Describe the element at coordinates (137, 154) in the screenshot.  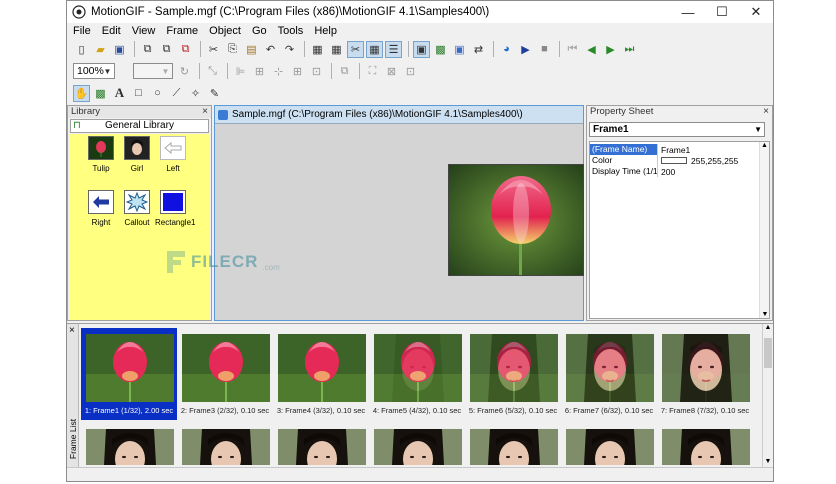
I see `library-item-girl: Girl` at that location.